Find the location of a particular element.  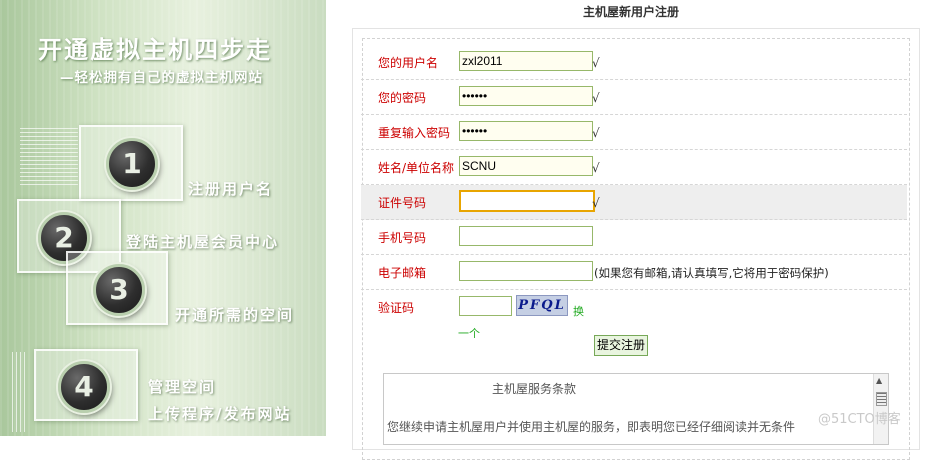

password-input: •••••• is located at coordinates (526, 96).